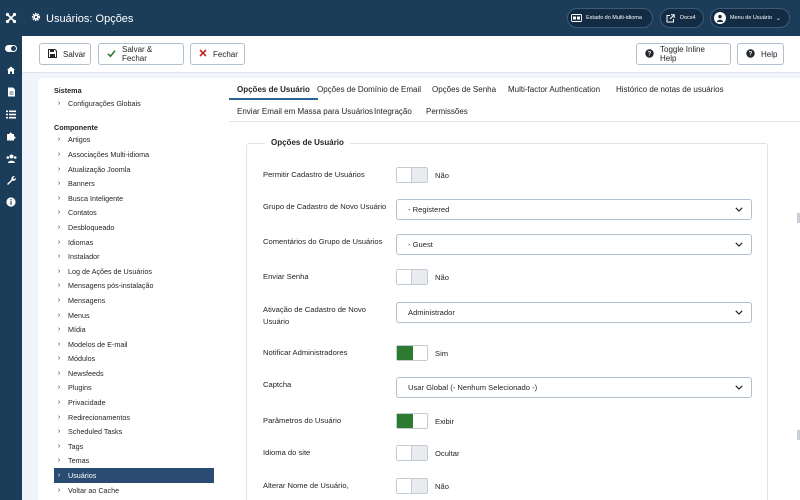  What do you see at coordinates (86, 373) in the screenshot?
I see `tree-item-label: Newsfeeds` at bounding box center [86, 373].